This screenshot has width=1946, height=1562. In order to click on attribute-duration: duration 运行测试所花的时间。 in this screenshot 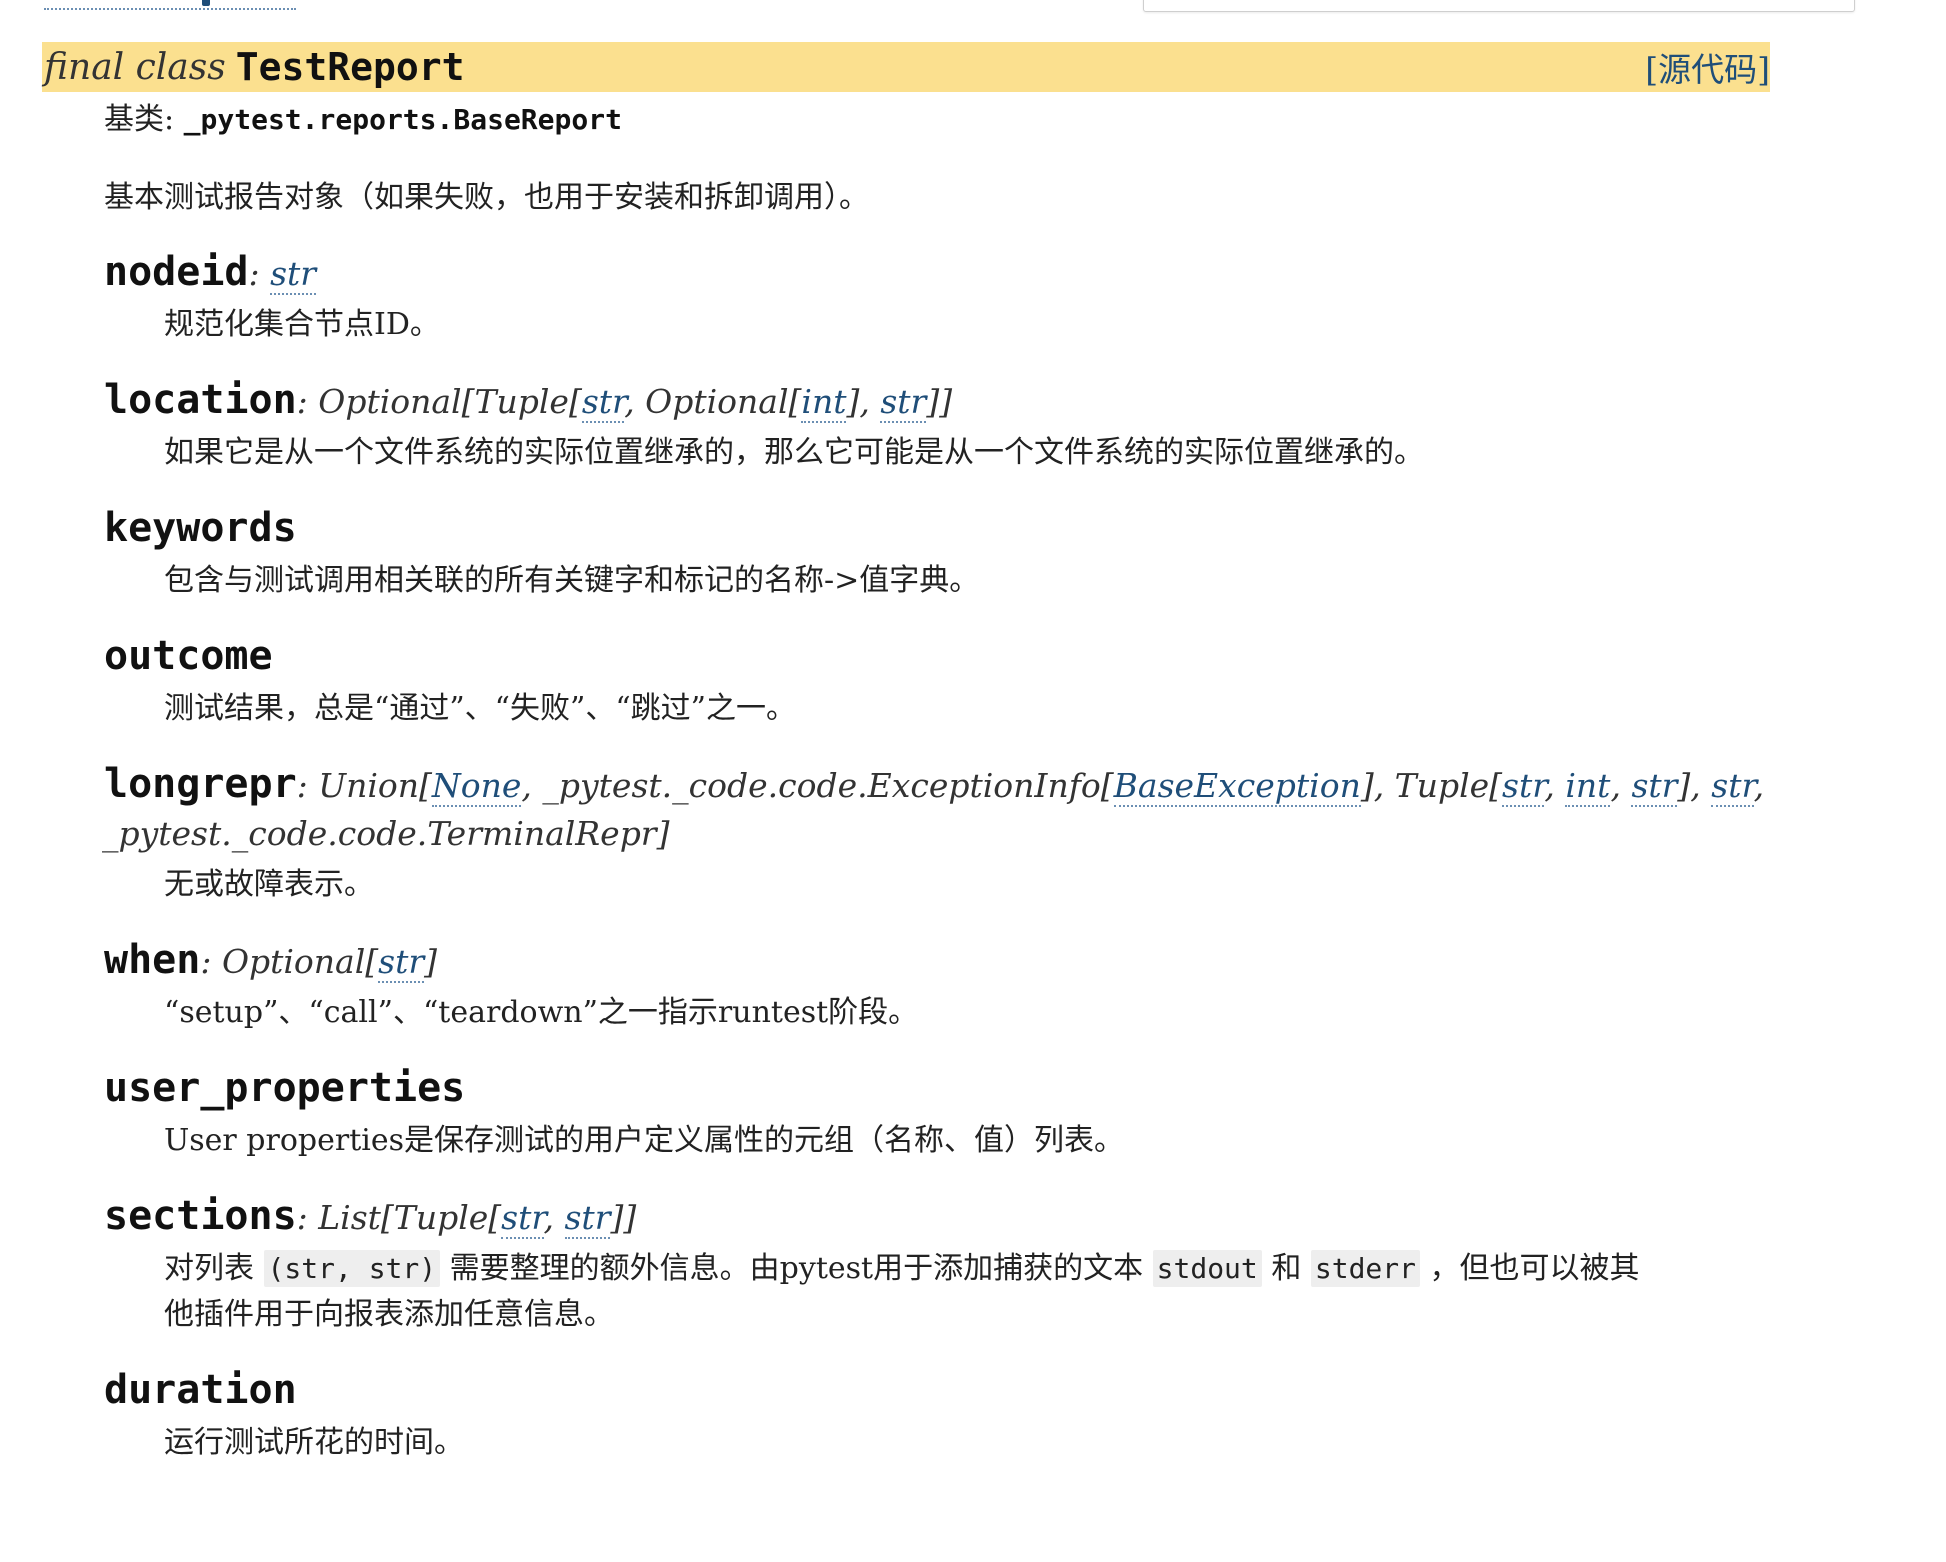, I will do `click(944, 1416)`.